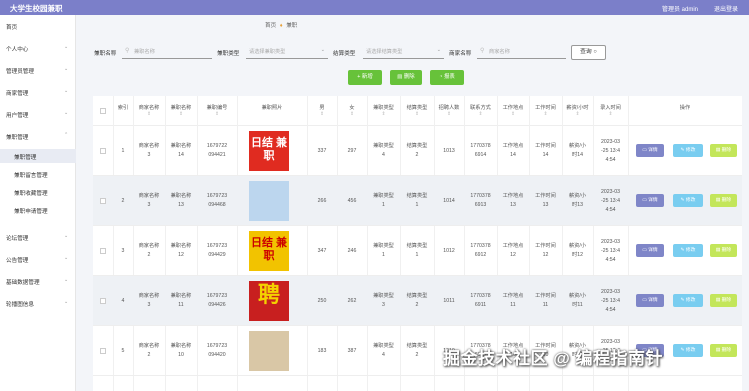 The width and height of the screenshot is (749, 391). What do you see at coordinates (38, 70) in the screenshot?
I see `sidebar-item: 管理员管理 ⌄` at bounding box center [38, 70].